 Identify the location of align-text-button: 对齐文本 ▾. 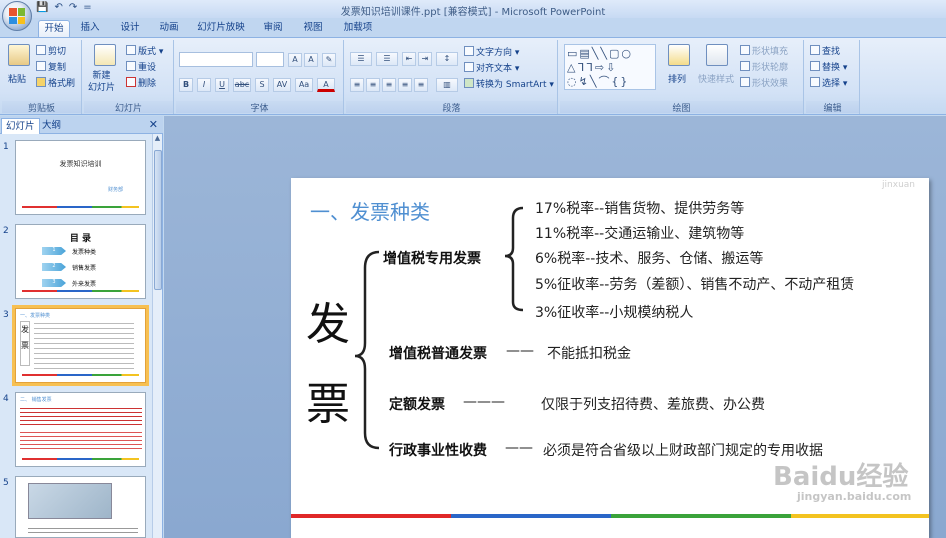
(491, 67).